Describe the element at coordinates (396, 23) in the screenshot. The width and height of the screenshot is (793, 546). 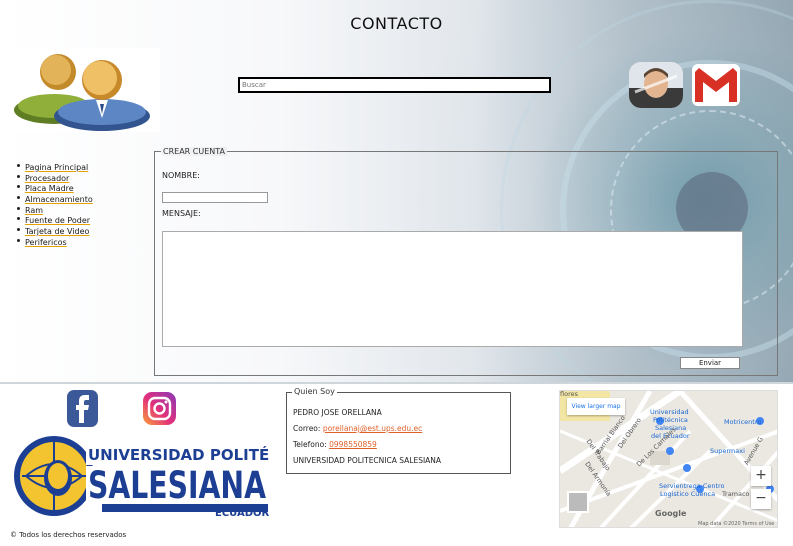
I see `page-title: CONTACTO` at that location.